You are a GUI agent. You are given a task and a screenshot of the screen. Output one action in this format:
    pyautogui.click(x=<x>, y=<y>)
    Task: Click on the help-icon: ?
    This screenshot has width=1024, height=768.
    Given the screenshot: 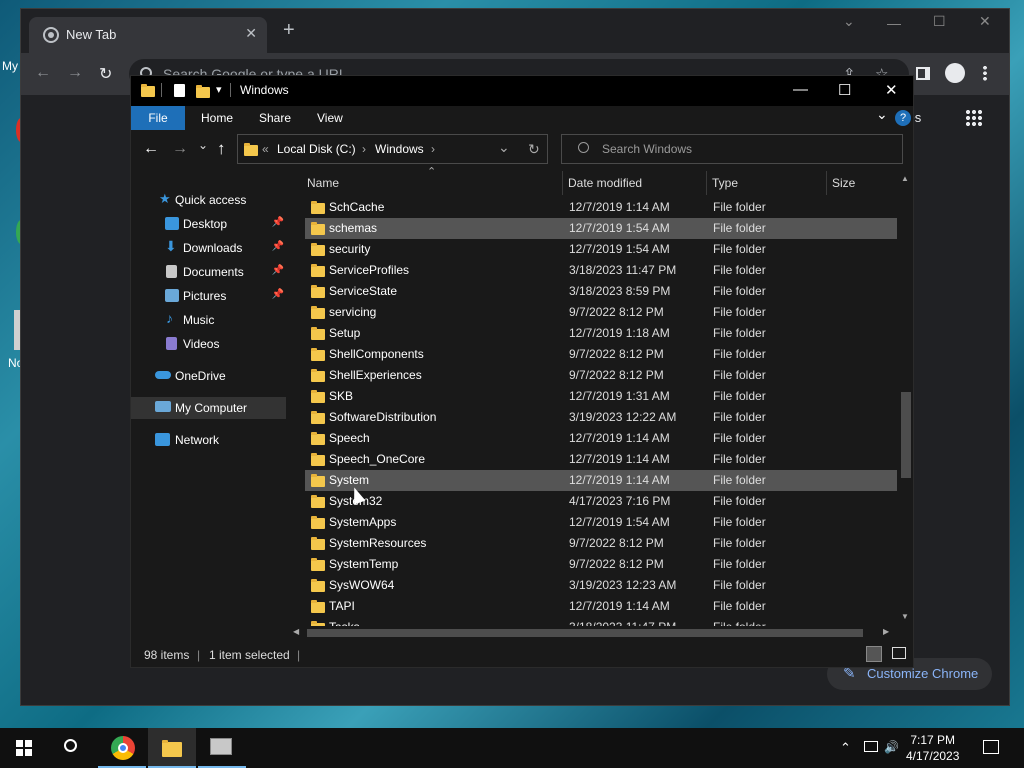 What is the action you would take?
    pyautogui.click(x=903, y=118)
    